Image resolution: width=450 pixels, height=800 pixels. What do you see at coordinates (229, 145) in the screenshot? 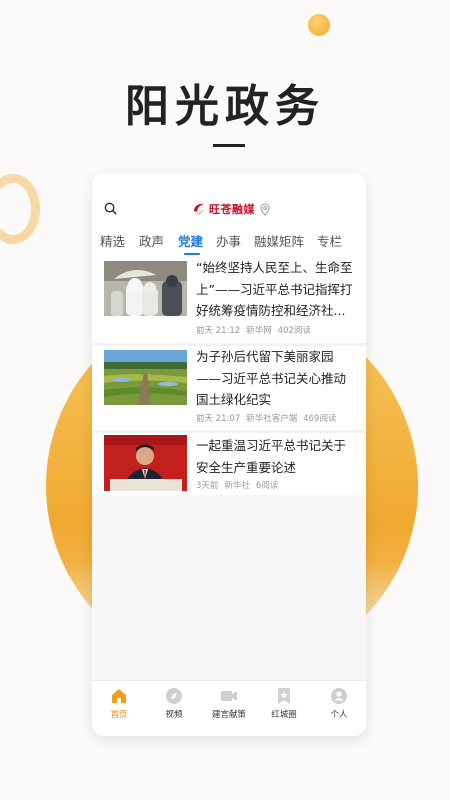
I see `hero-underline` at bounding box center [229, 145].